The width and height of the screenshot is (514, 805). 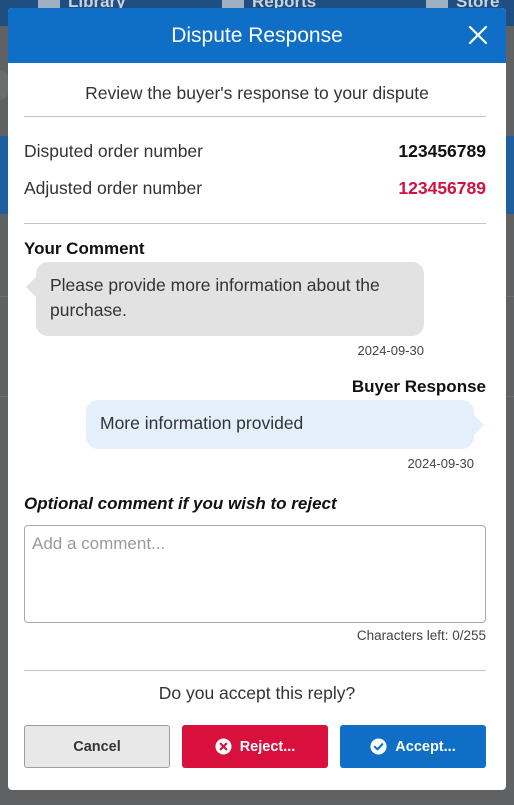 I want to click on cancel-button-label: Cancel, so click(x=97, y=746).